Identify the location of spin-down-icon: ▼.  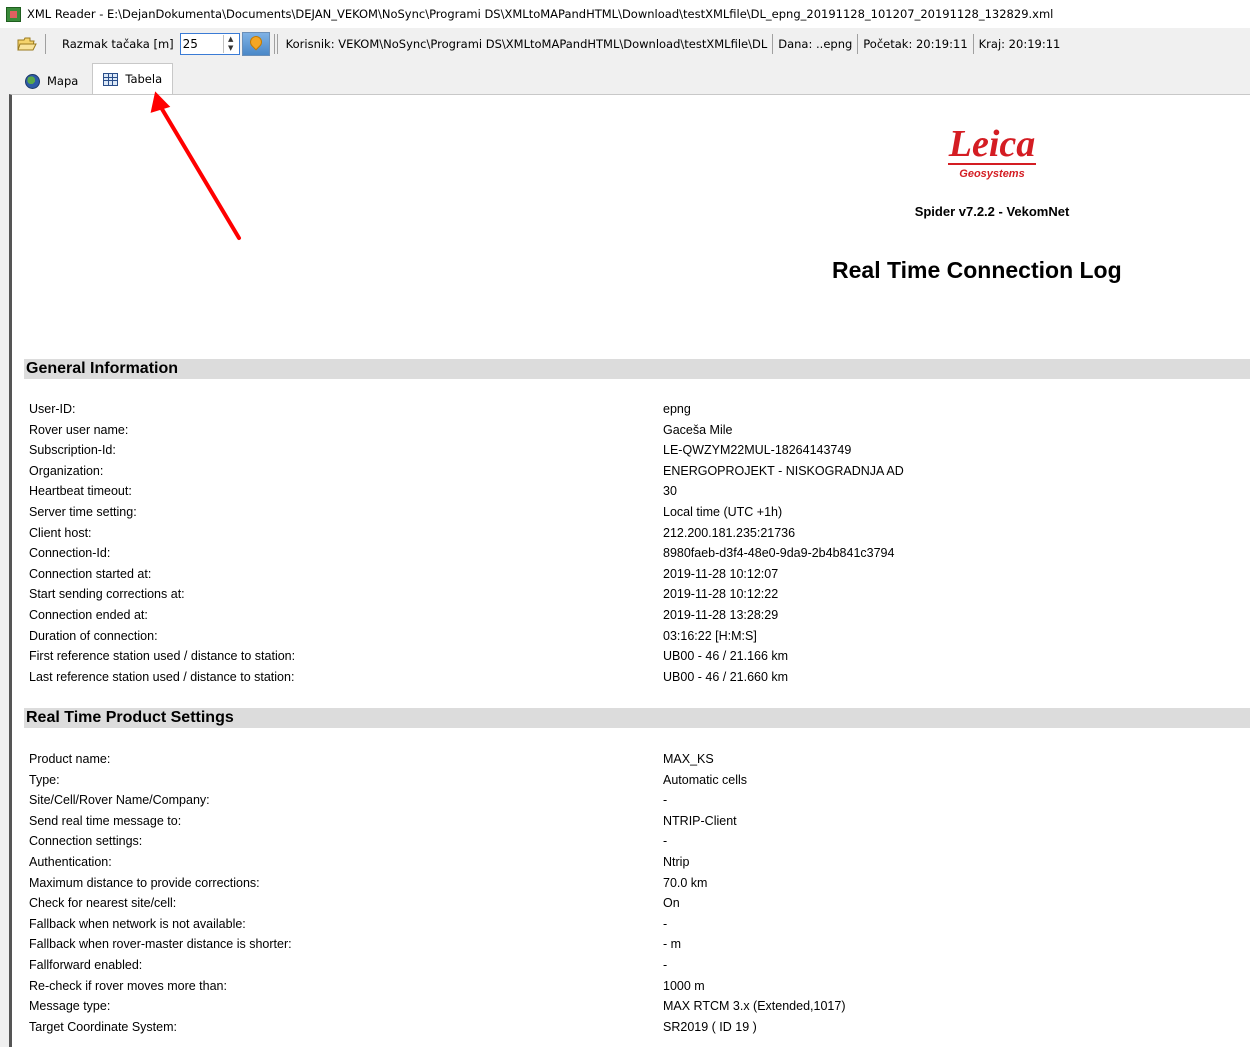
(231, 48).